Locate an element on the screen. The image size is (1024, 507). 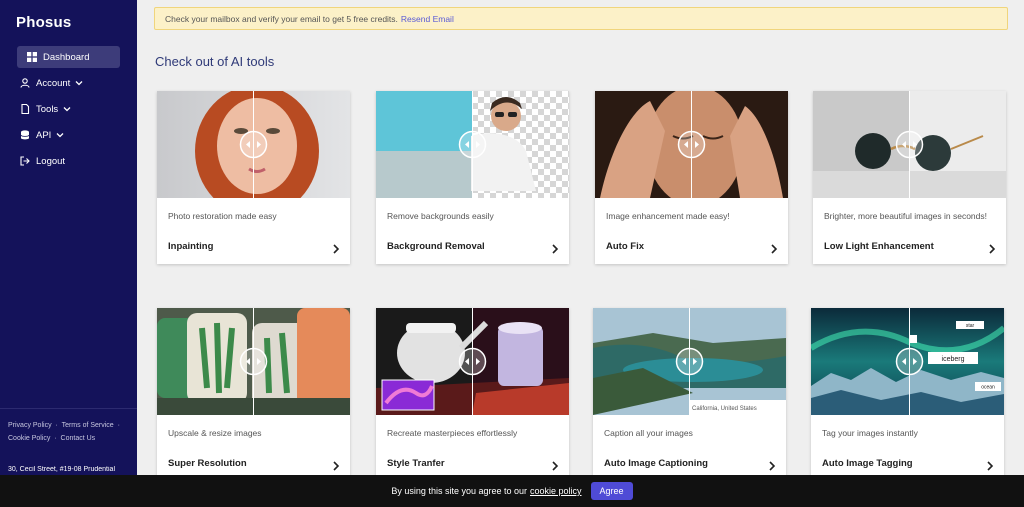
tag-star: star is located at coordinates (970, 326).